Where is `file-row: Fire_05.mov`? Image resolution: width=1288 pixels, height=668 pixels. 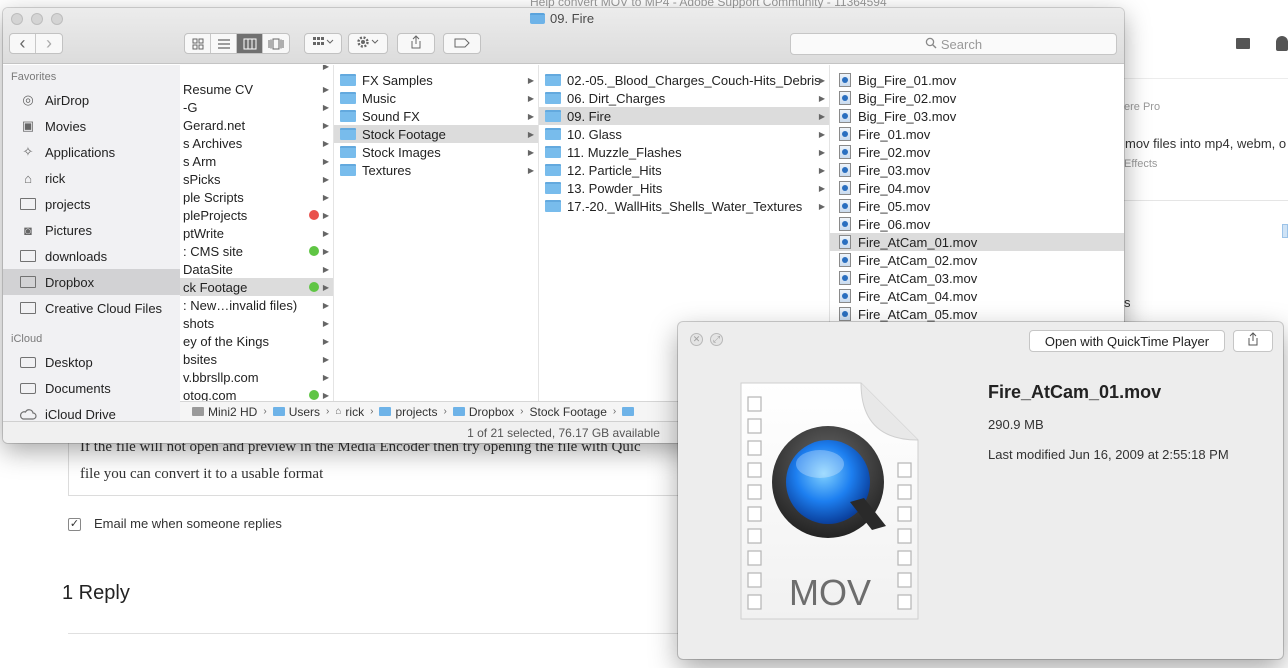
file-row: Fire_05.mov is located at coordinates (977, 206).